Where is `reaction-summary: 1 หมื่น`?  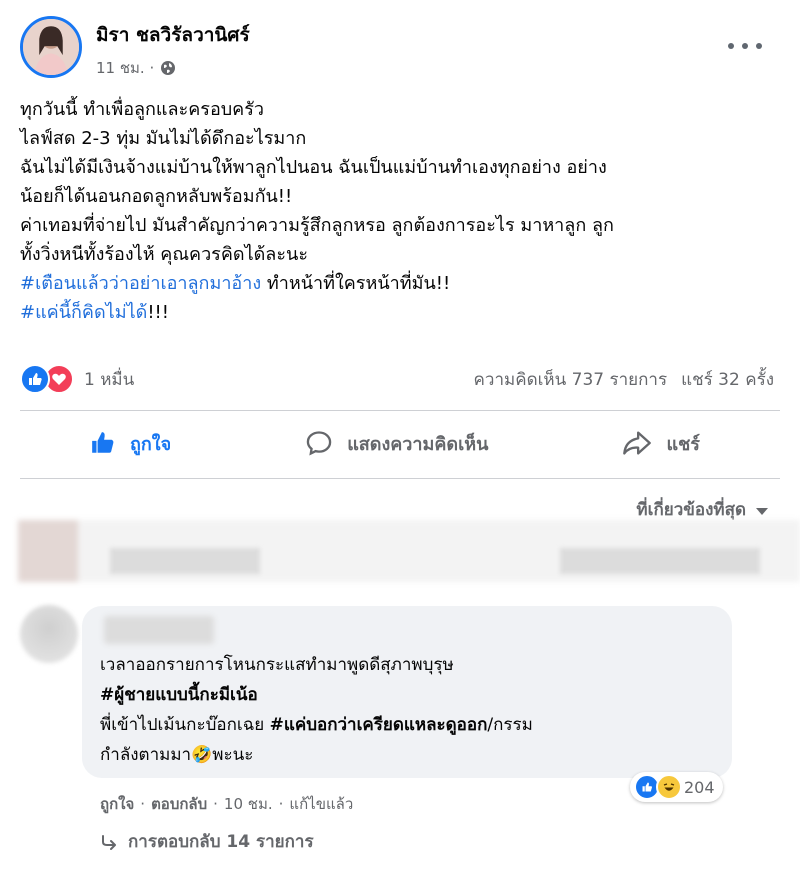 reaction-summary: 1 หมื่น is located at coordinates (77, 379).